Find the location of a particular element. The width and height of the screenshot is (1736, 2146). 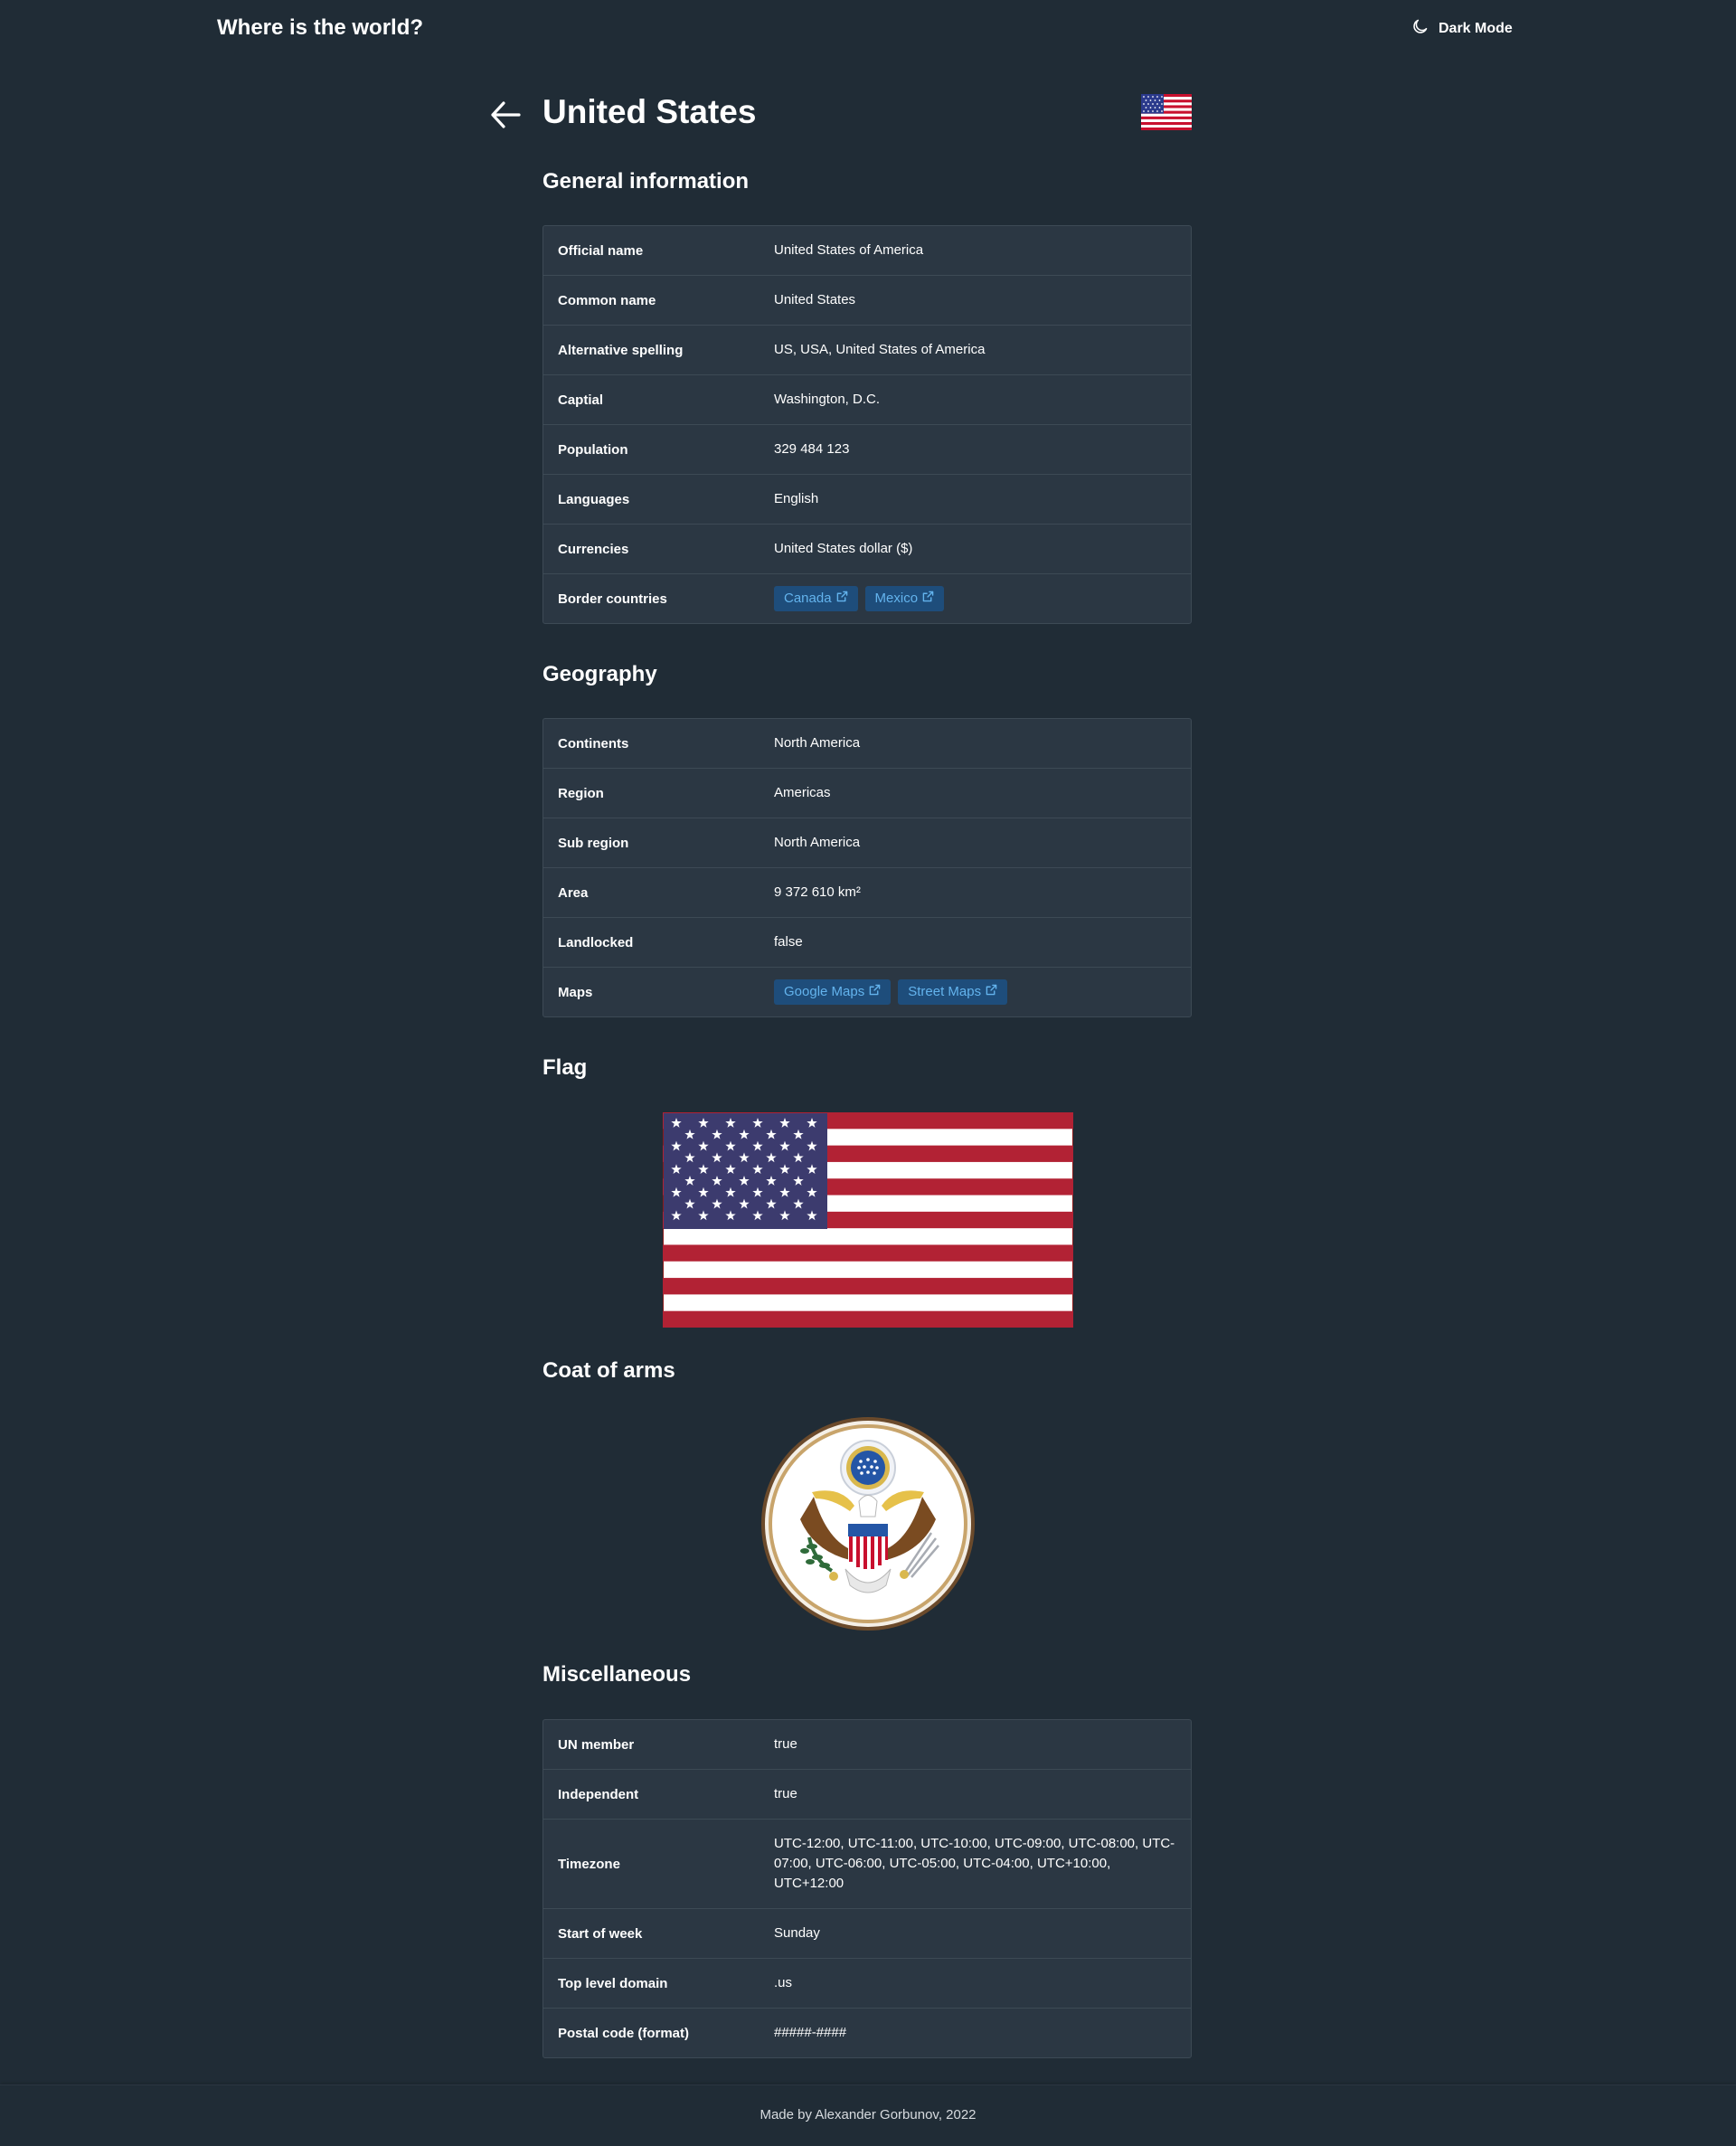

link-badge-google-maps: Google Maps is located at coordinates (833, 992).